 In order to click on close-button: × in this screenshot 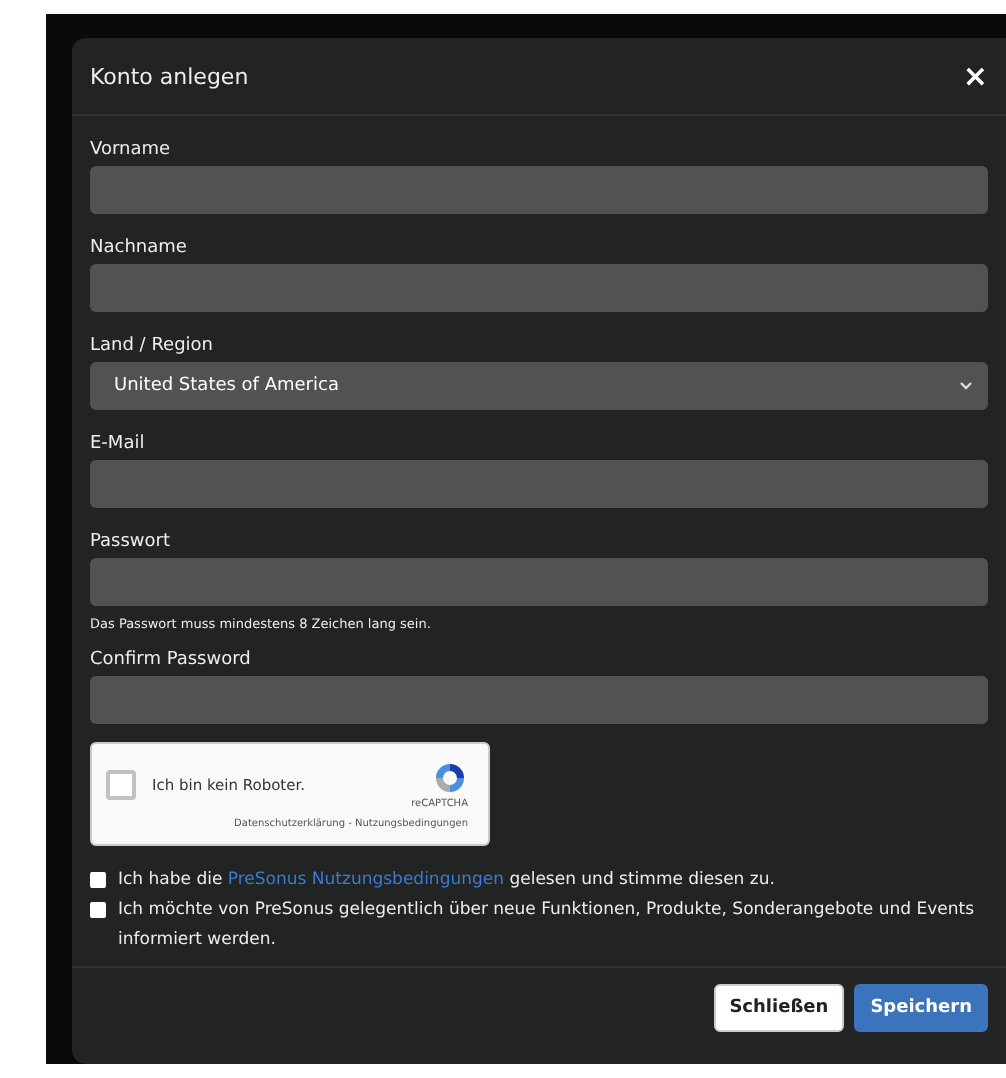, I will do `click(975, 76)`.